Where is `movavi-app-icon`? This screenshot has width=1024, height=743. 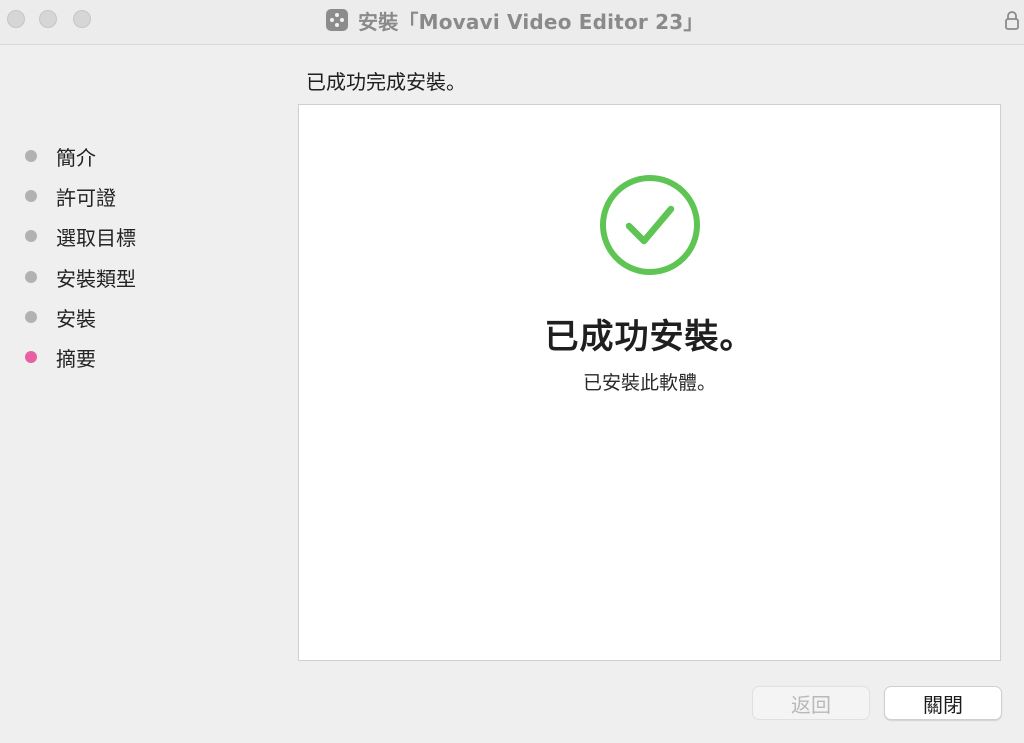 movavi-app-icon is located at coordinates (337, 20).